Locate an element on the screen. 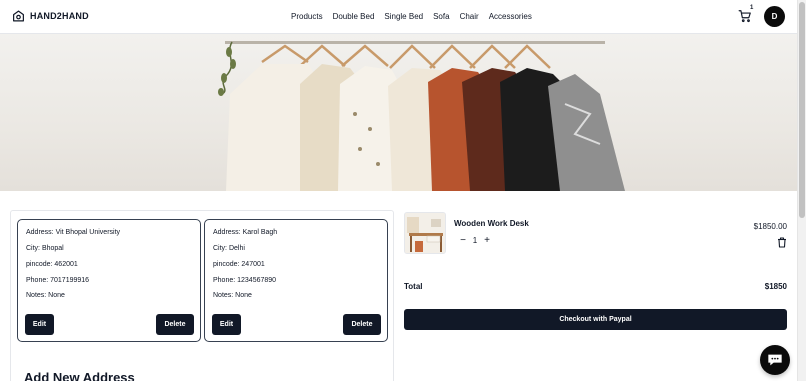 The height and width of the screenshot is (381, 806). total-value: $1850 is located at coordinates (775, 286).